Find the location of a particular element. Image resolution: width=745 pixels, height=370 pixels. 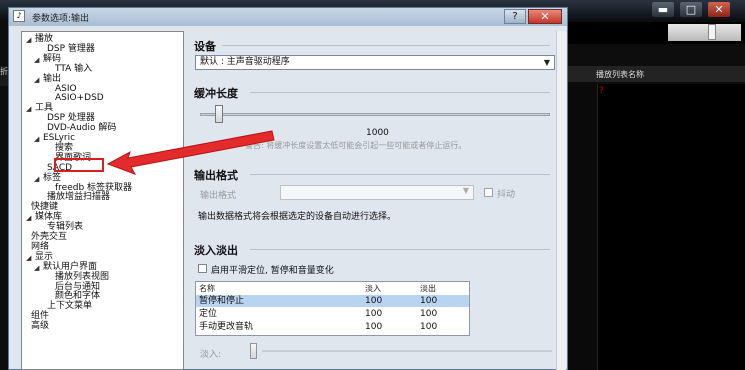

annotation-arrow is located at coordinates (190, 152).